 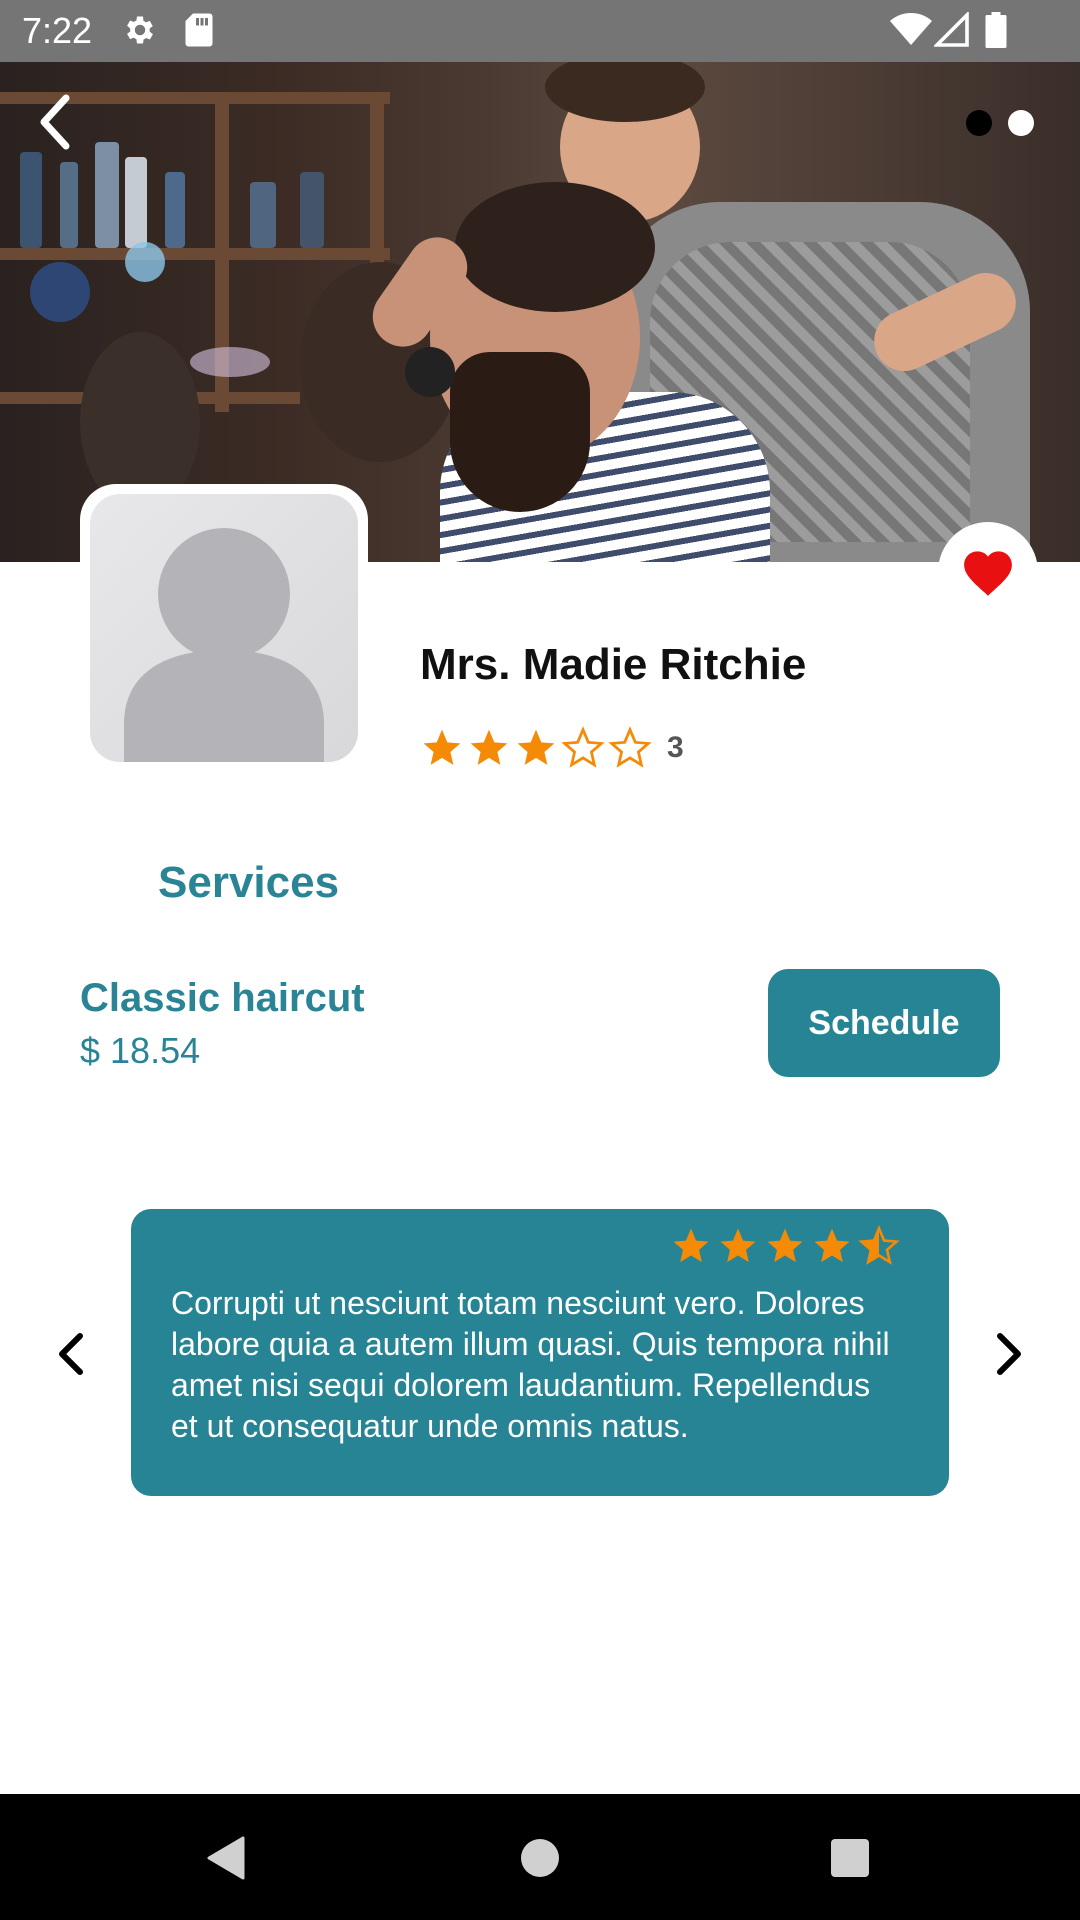 What do you see at coordinates (140, 1050) in the screenshot?
I see `service-price: $ 18.54` at bounding box center [140, 1050].